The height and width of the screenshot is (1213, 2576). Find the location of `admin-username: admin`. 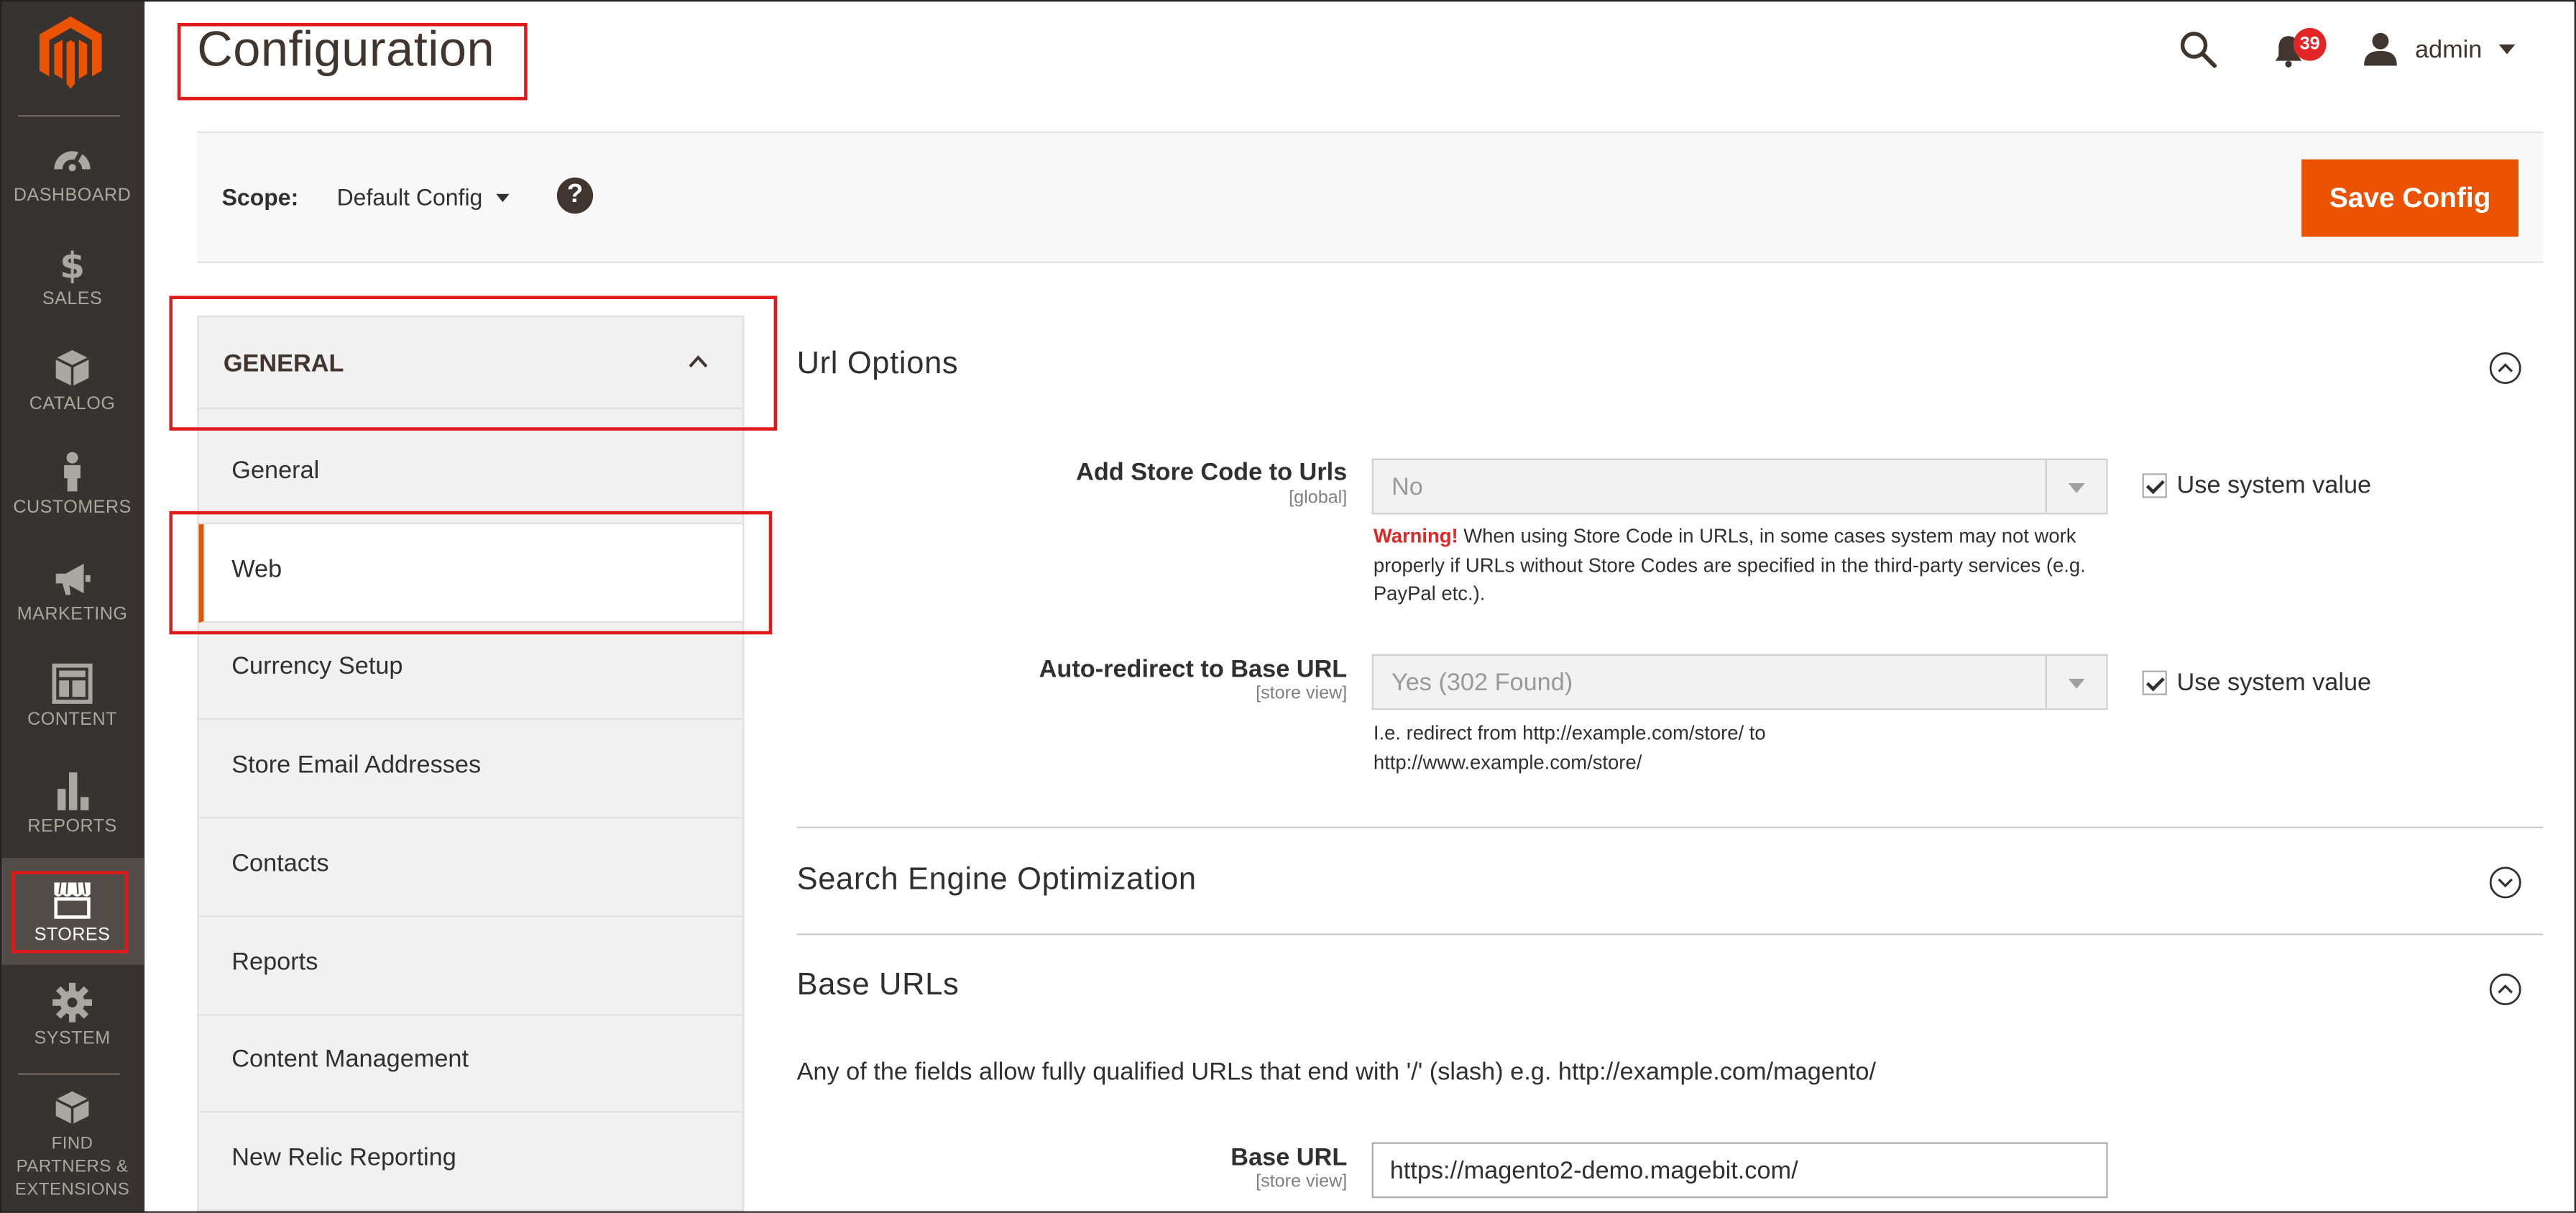

admin-username: admin is located at coordinates (2448, 49).